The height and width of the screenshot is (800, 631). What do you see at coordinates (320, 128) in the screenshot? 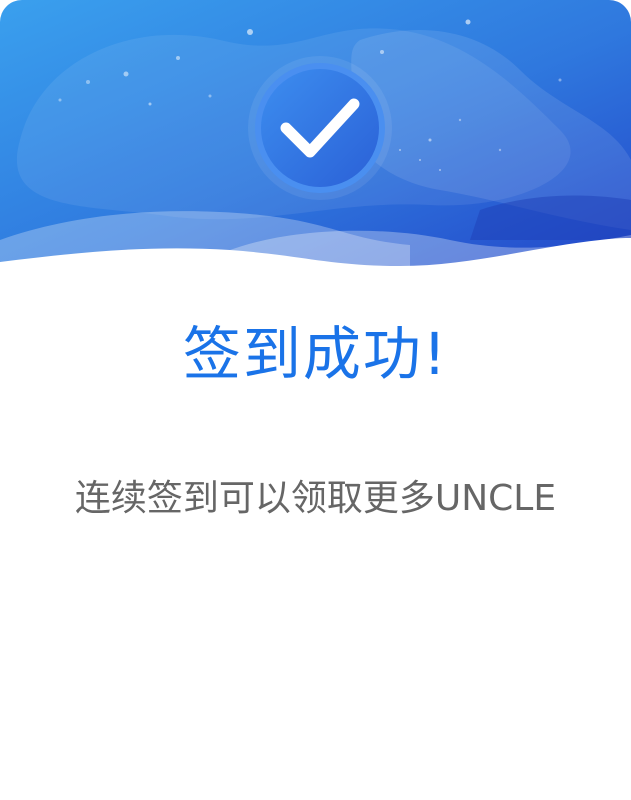
I see `checkmark-circle` at bounding box center [320, 128].